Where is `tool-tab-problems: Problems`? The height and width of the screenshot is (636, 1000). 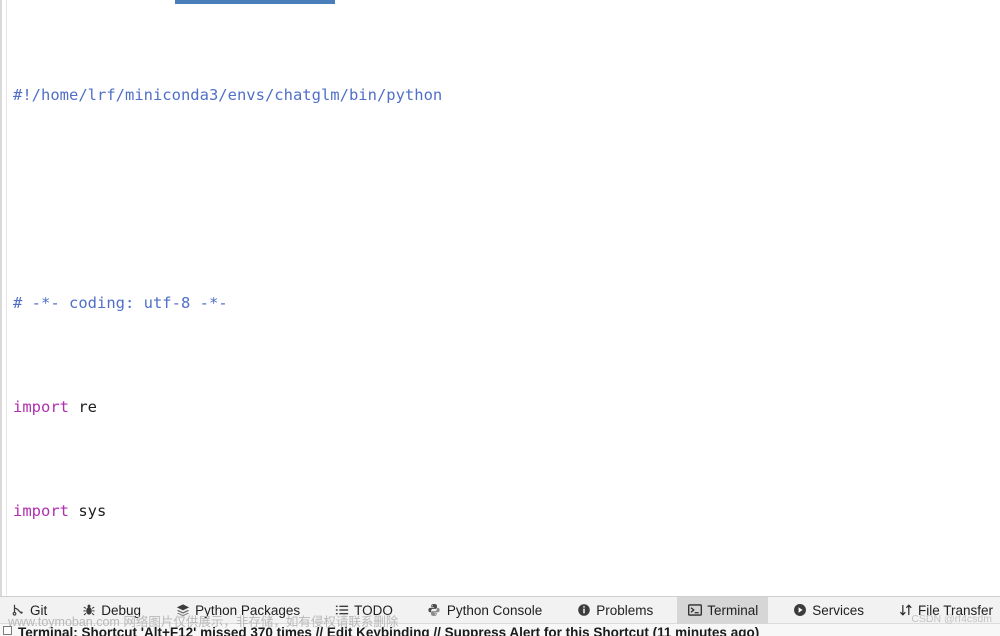 tool-tab-problems: Problems is located at coordinates (614, 610).